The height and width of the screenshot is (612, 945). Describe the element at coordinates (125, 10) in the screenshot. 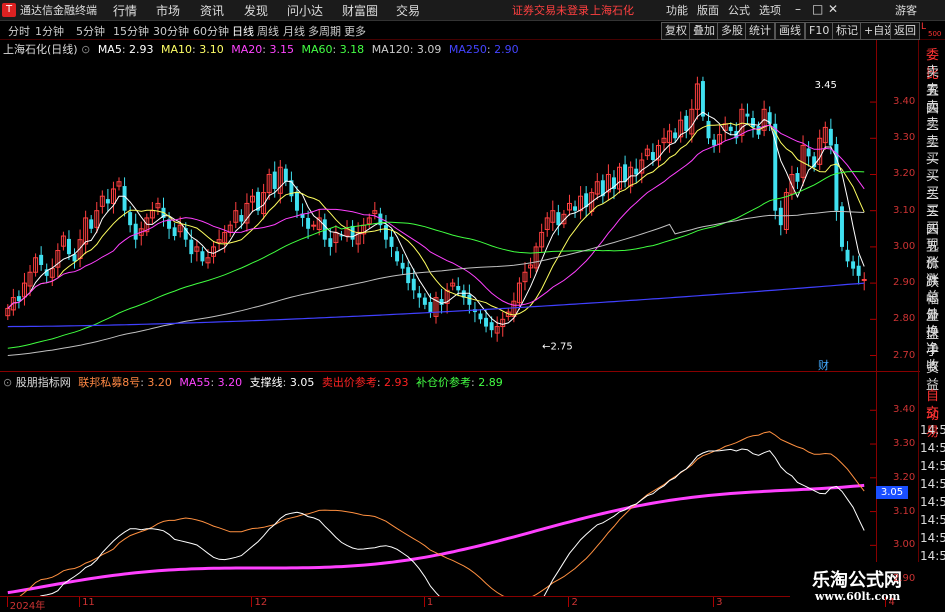

I see `menu-item-quotes: 行情` at that location.